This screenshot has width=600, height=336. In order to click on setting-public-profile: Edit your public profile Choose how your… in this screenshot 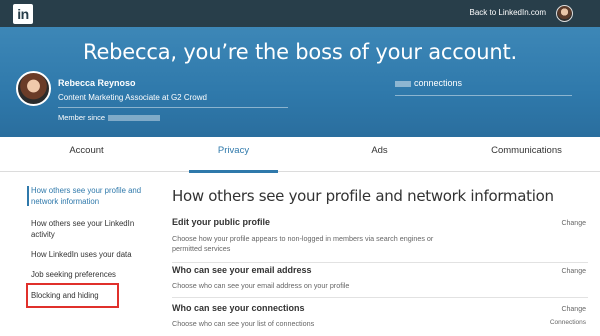, I will do `click(380, 240)`.